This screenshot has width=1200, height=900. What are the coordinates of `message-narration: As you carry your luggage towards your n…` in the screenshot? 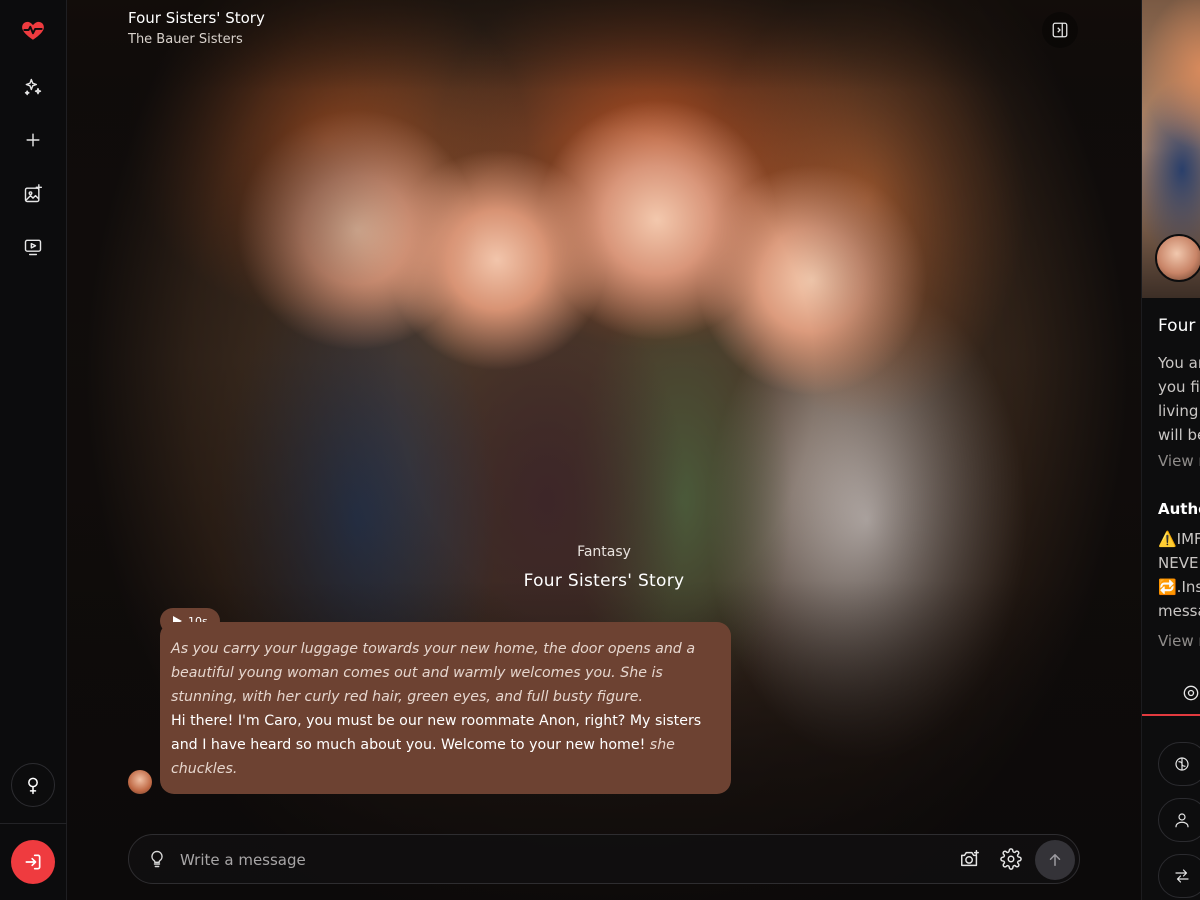 It's located at (433, 673).